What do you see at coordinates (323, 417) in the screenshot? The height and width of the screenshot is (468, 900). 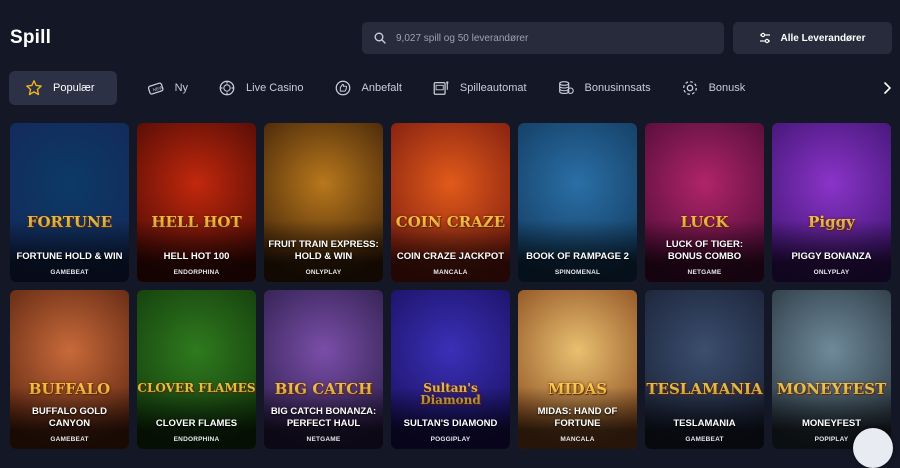 I see `game-title: BIG CATCH BONANZA: PERFECT HAUL` at bounding box center [323, 417].